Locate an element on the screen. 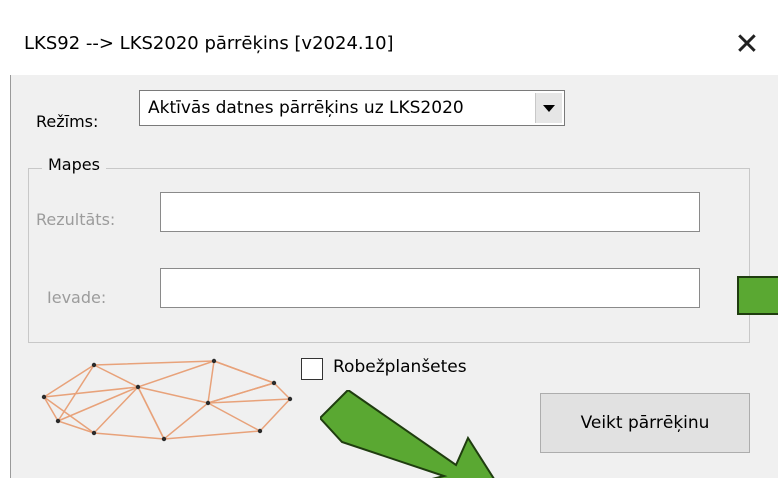 This screenshot has width=778, height=478. window-title: LKS92 --> LKS2020 pārrēķins [v2024.10] is located at coordinates (209, 43).